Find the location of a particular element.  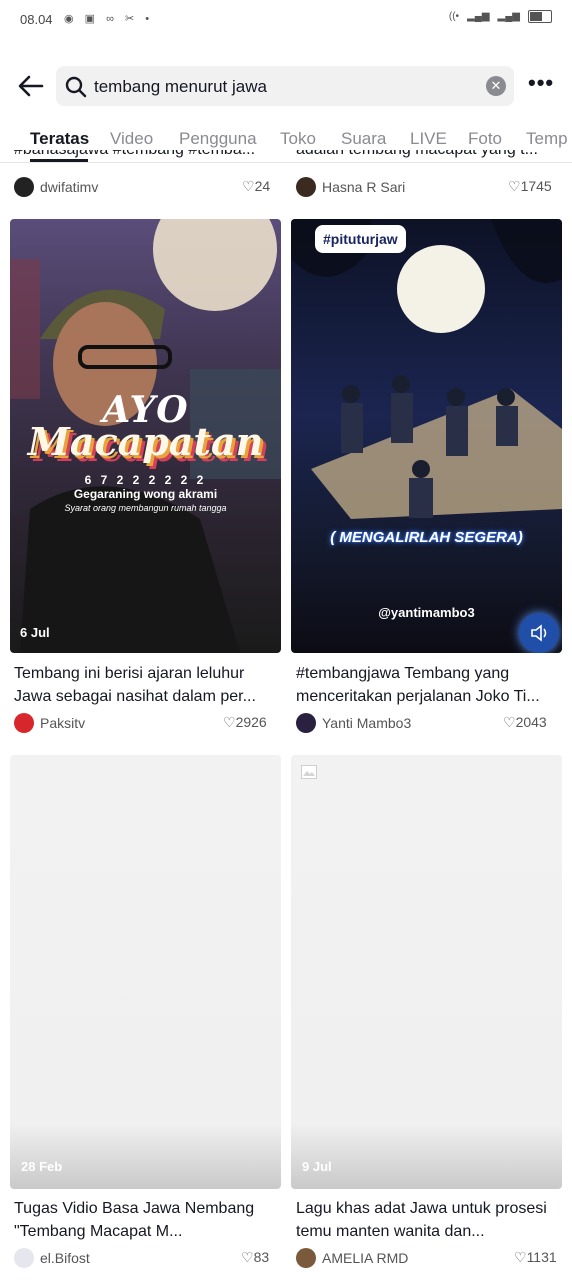

video-author: dwifatimv is located at coordinates (56, 187).